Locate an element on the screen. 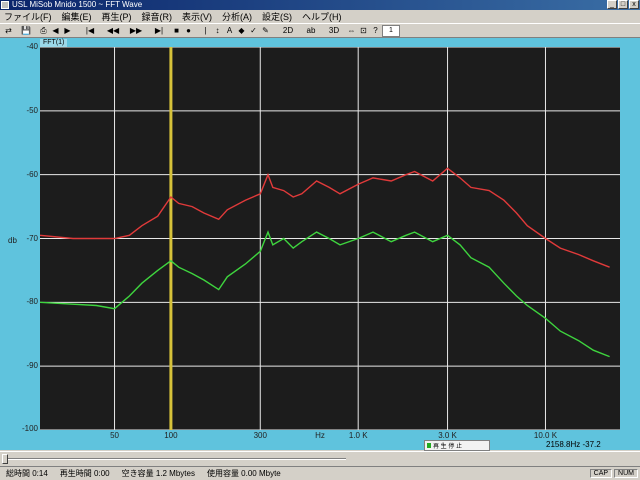 The image size is (640, 480). toolbar-button-10: ● is located at coordinates (188, 30).